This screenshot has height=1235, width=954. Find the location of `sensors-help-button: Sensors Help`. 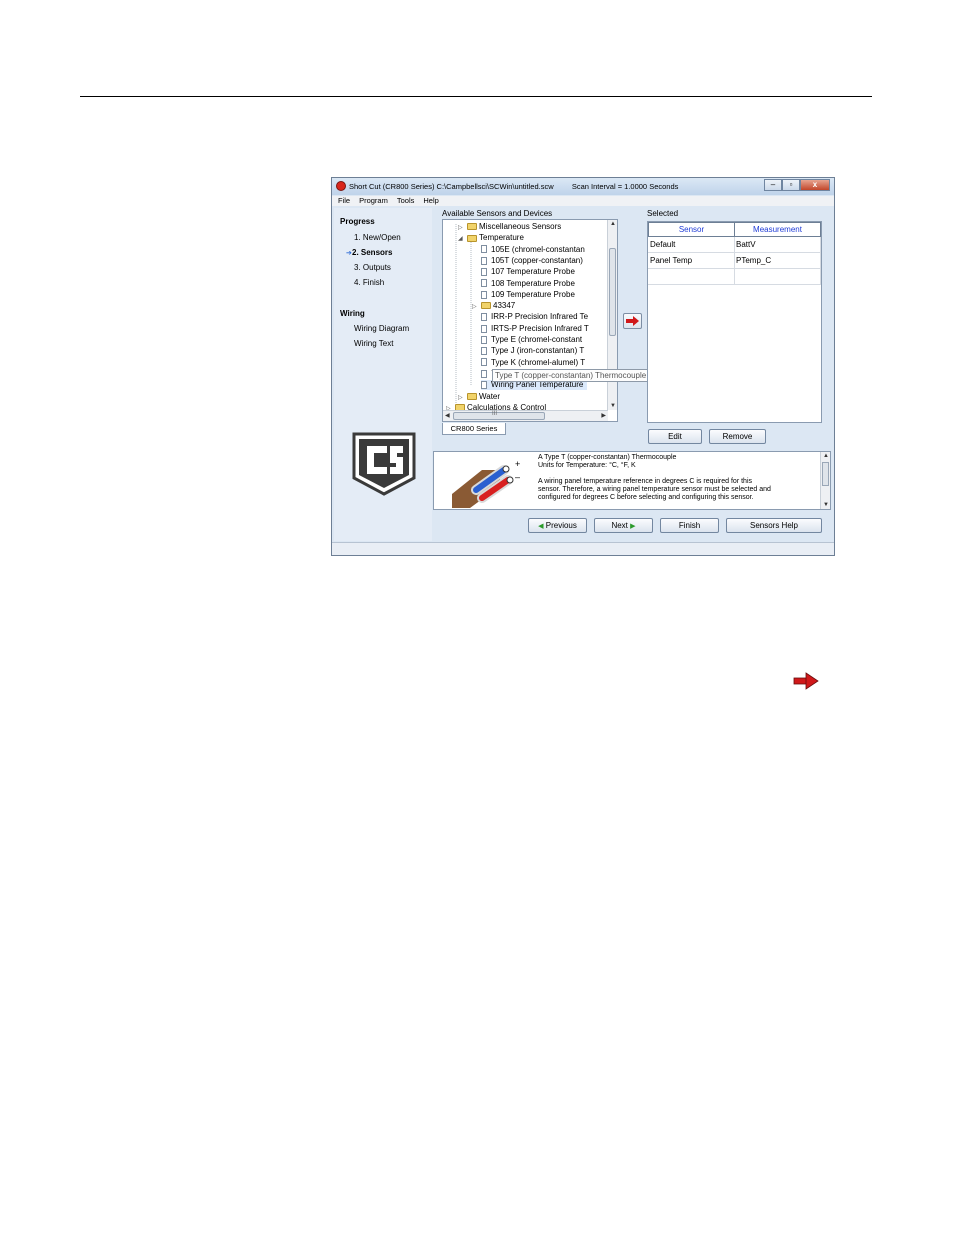

sensors-help-button: Sensors Help is located at coordinates (774, 525).